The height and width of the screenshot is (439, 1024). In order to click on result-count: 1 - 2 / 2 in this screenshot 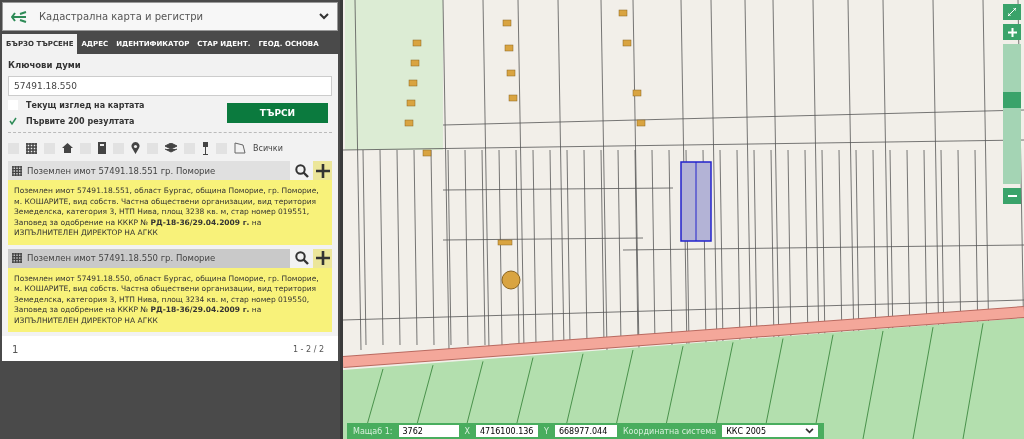, I will do `click(308, 349)`.